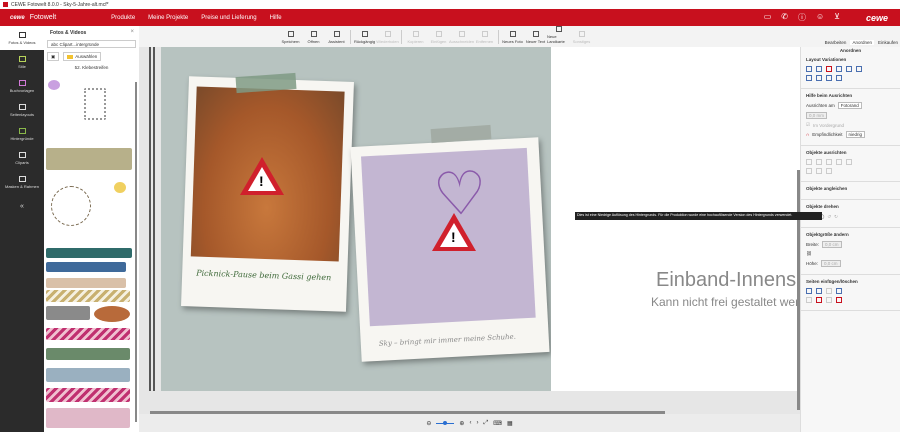 The height and width of the screenshot is (432, 900). I want to click on prev-page-icon: ‹, so click(470, 423).